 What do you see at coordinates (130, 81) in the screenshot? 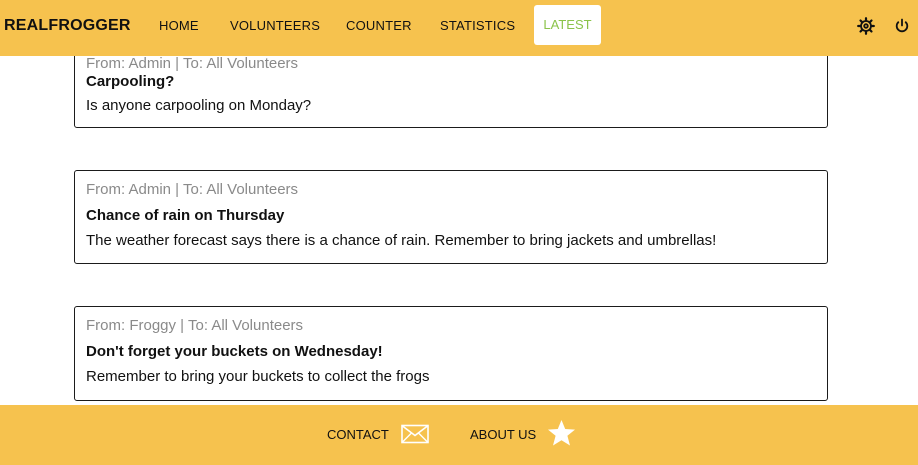
I see `message-title: Carpooling?` at bounding box center [130, 81].